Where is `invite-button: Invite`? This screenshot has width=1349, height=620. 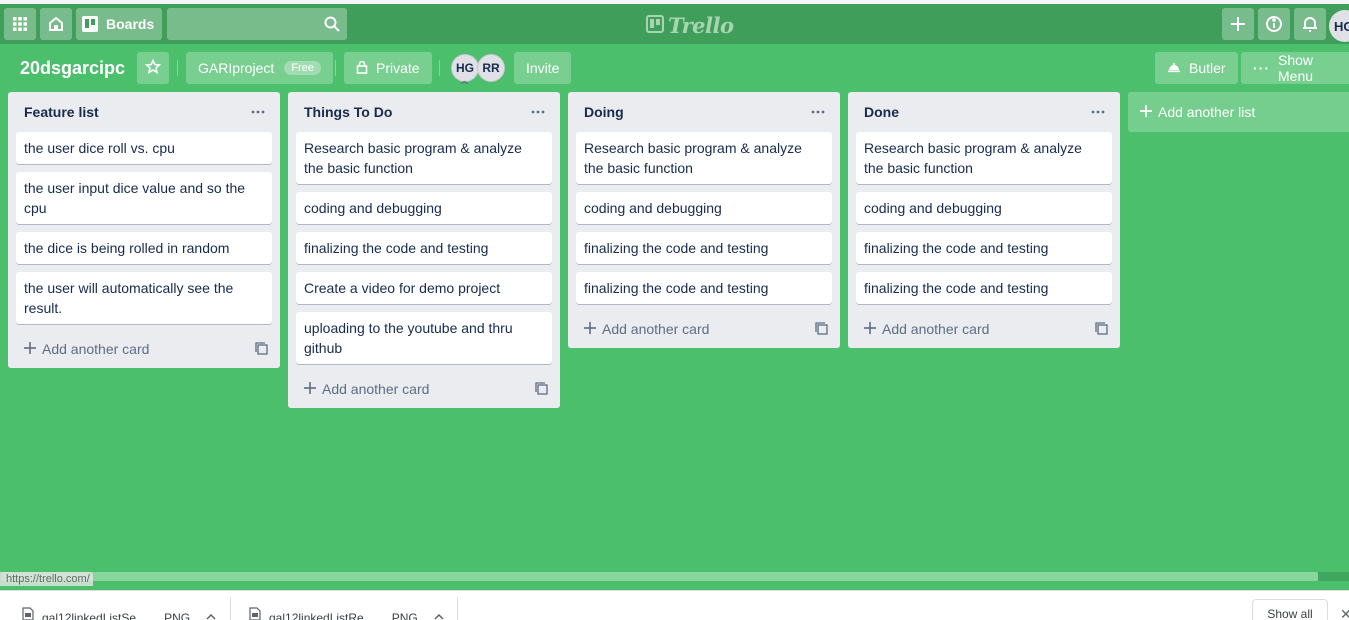
invite-button: Invite is located at coordinates (543, 68).